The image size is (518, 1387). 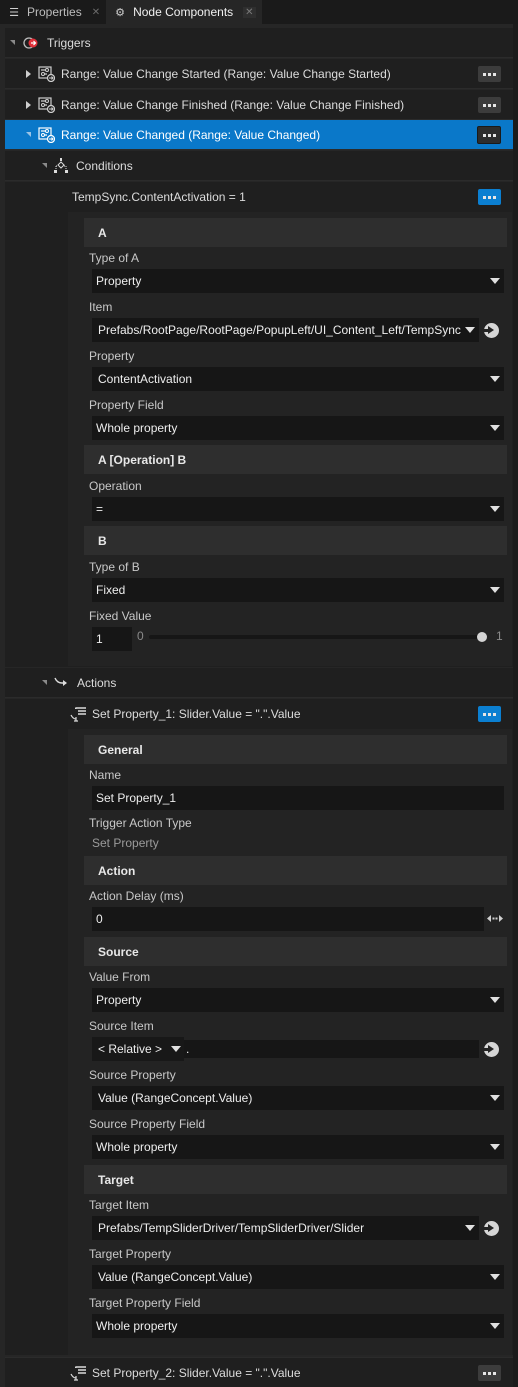 I want to click on name-input: Set Property_1, so click(x=298, y=798).